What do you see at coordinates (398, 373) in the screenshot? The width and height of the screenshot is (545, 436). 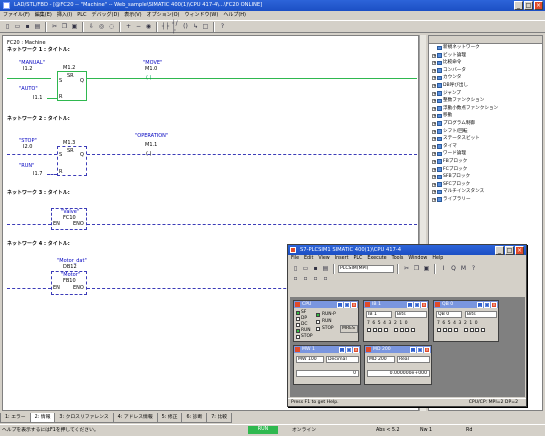 I see `md-value-input: 0.000000e+000` at bounding box center [398, 373].